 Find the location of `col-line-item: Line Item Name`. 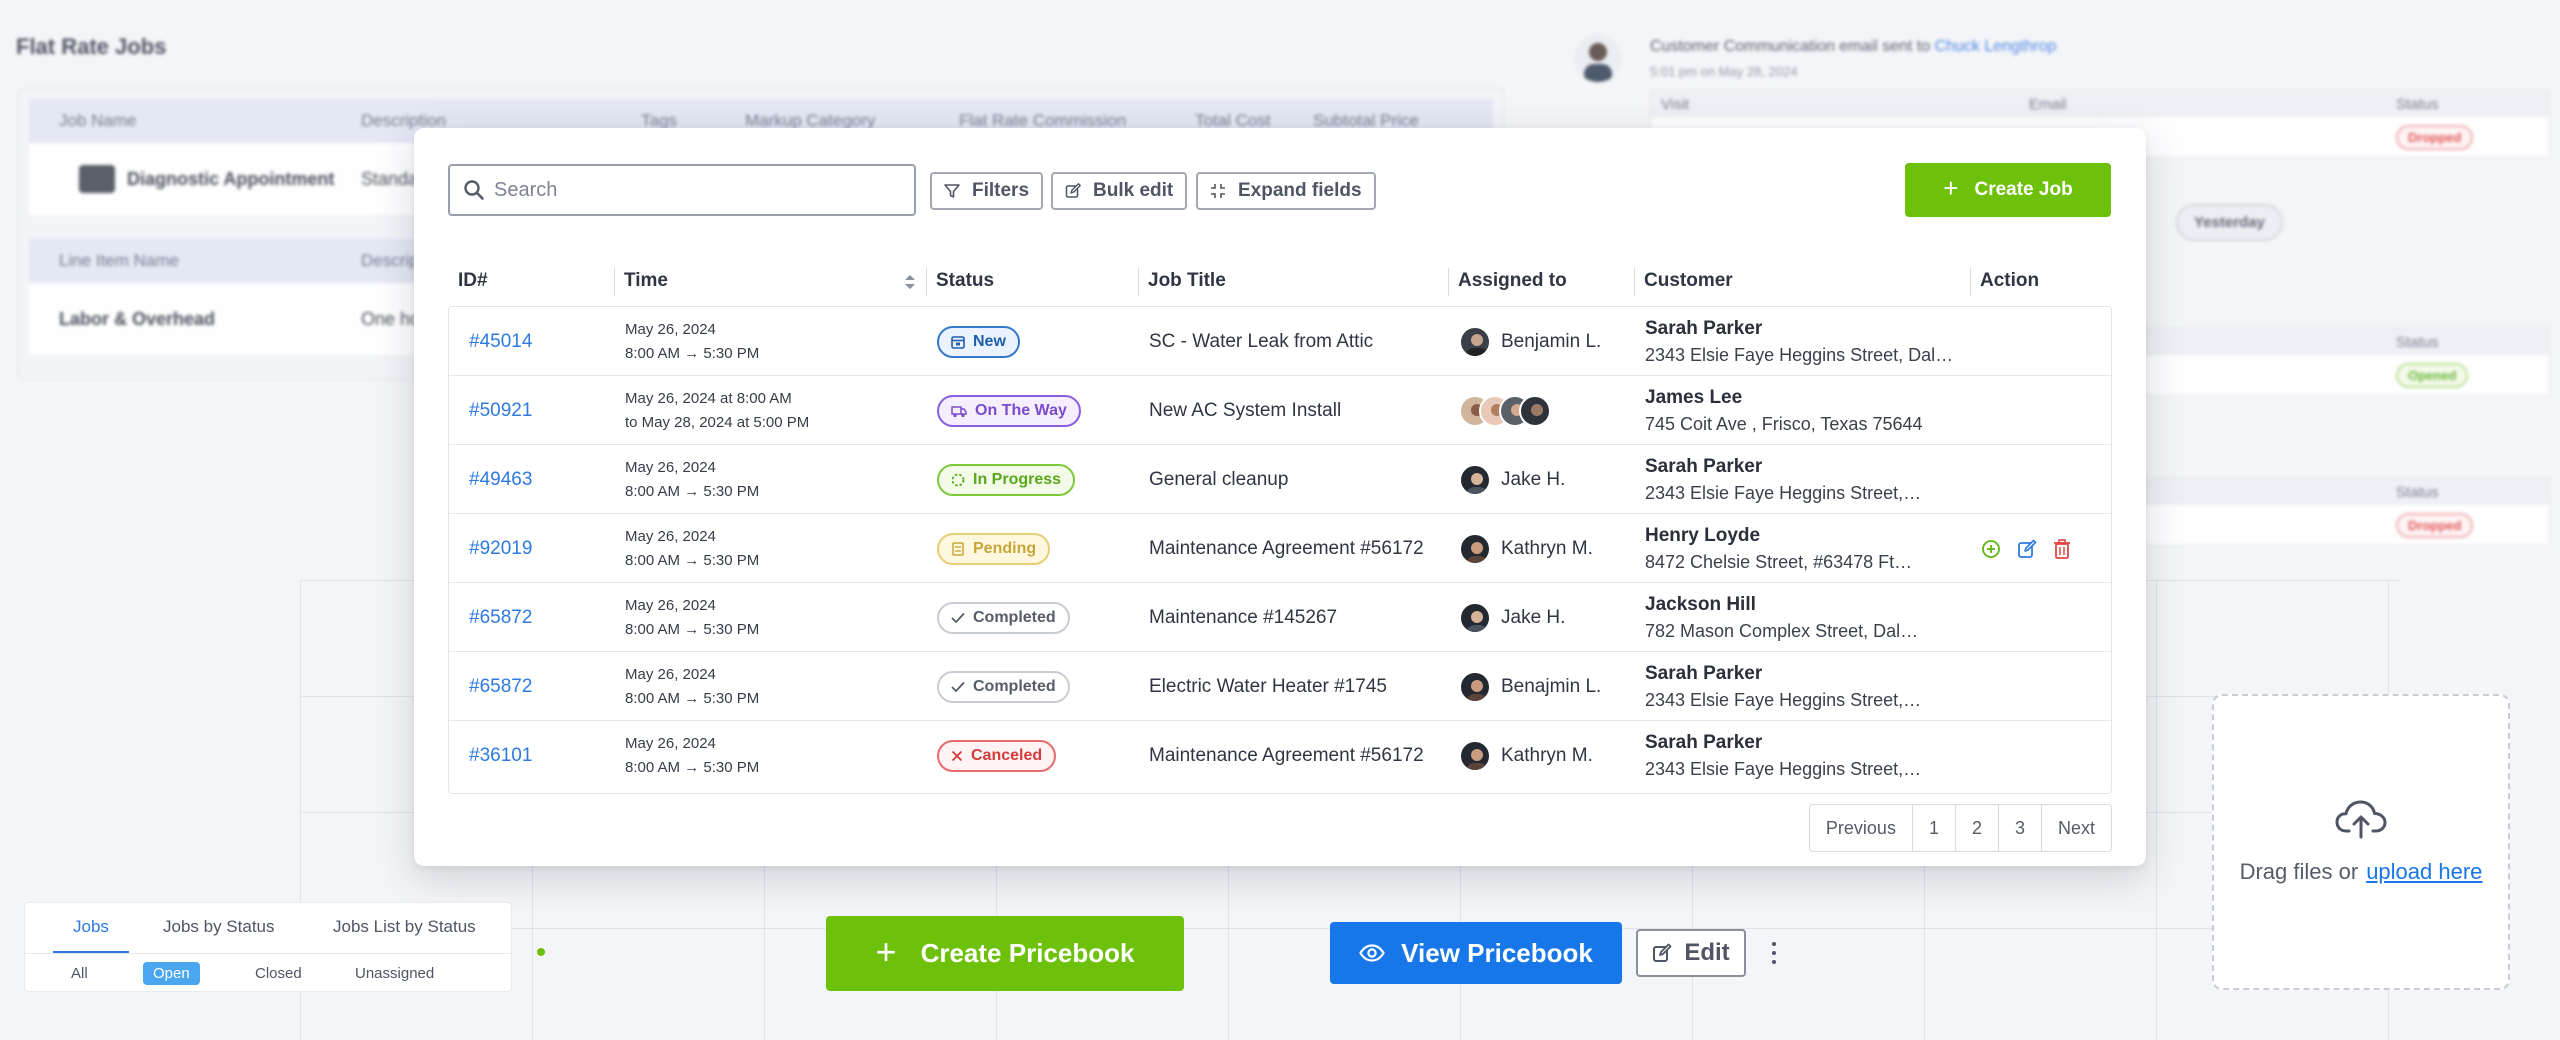

col-line-item: Line Item Name is located at coordinates (119, 260).